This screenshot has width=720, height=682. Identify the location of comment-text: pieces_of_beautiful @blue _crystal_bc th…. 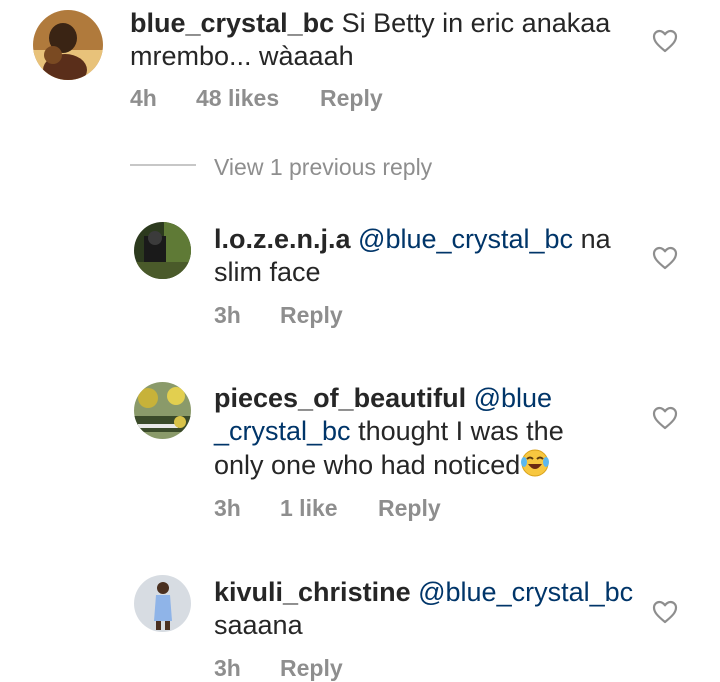
(424, 432).